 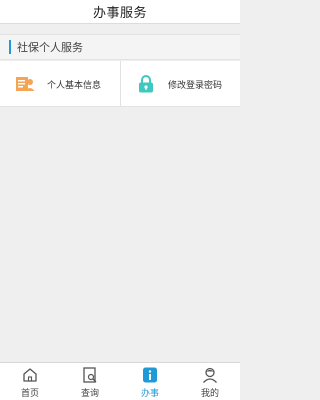 What do you see at coordinates (30, 375) in the screenshot?
I see `home-icon` at bounding box center [30, 375].